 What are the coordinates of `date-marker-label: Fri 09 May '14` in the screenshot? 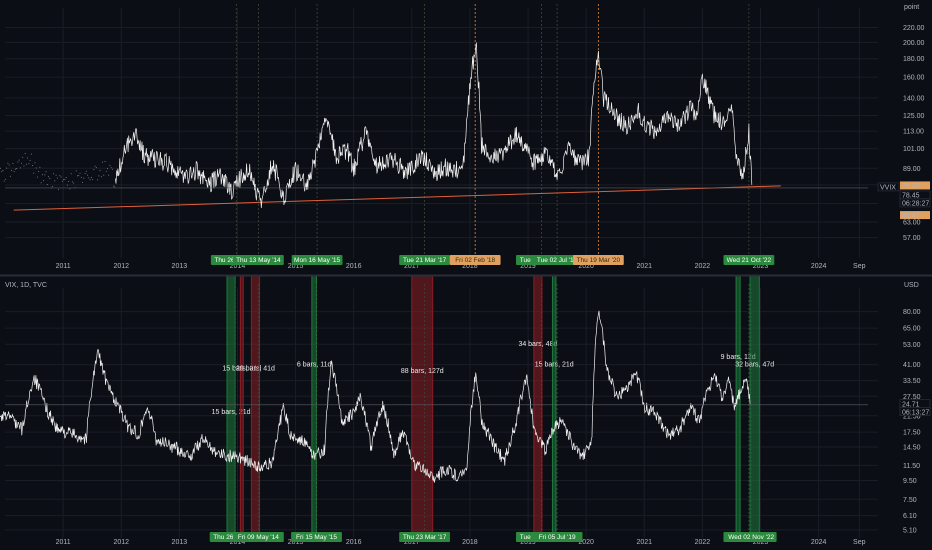 It's located at (258, 537).